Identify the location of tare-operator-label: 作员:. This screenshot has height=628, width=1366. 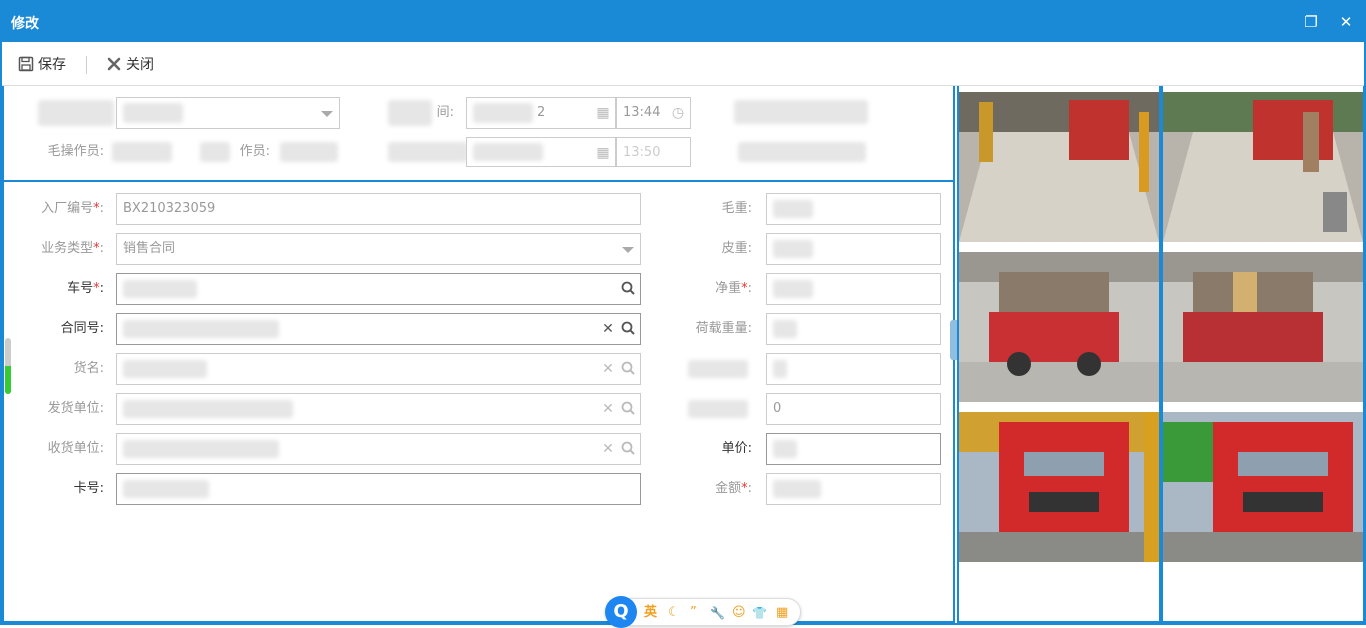
(254, 151).